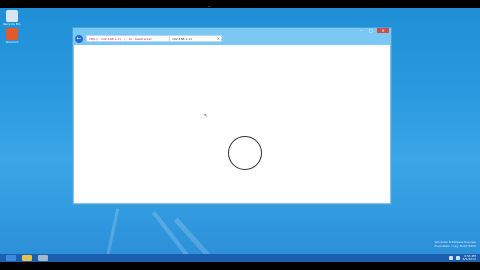 This screenshot has height=270, width=480. I want to click on tab-active: 192.168.1.11 ×, so click(196, 38).